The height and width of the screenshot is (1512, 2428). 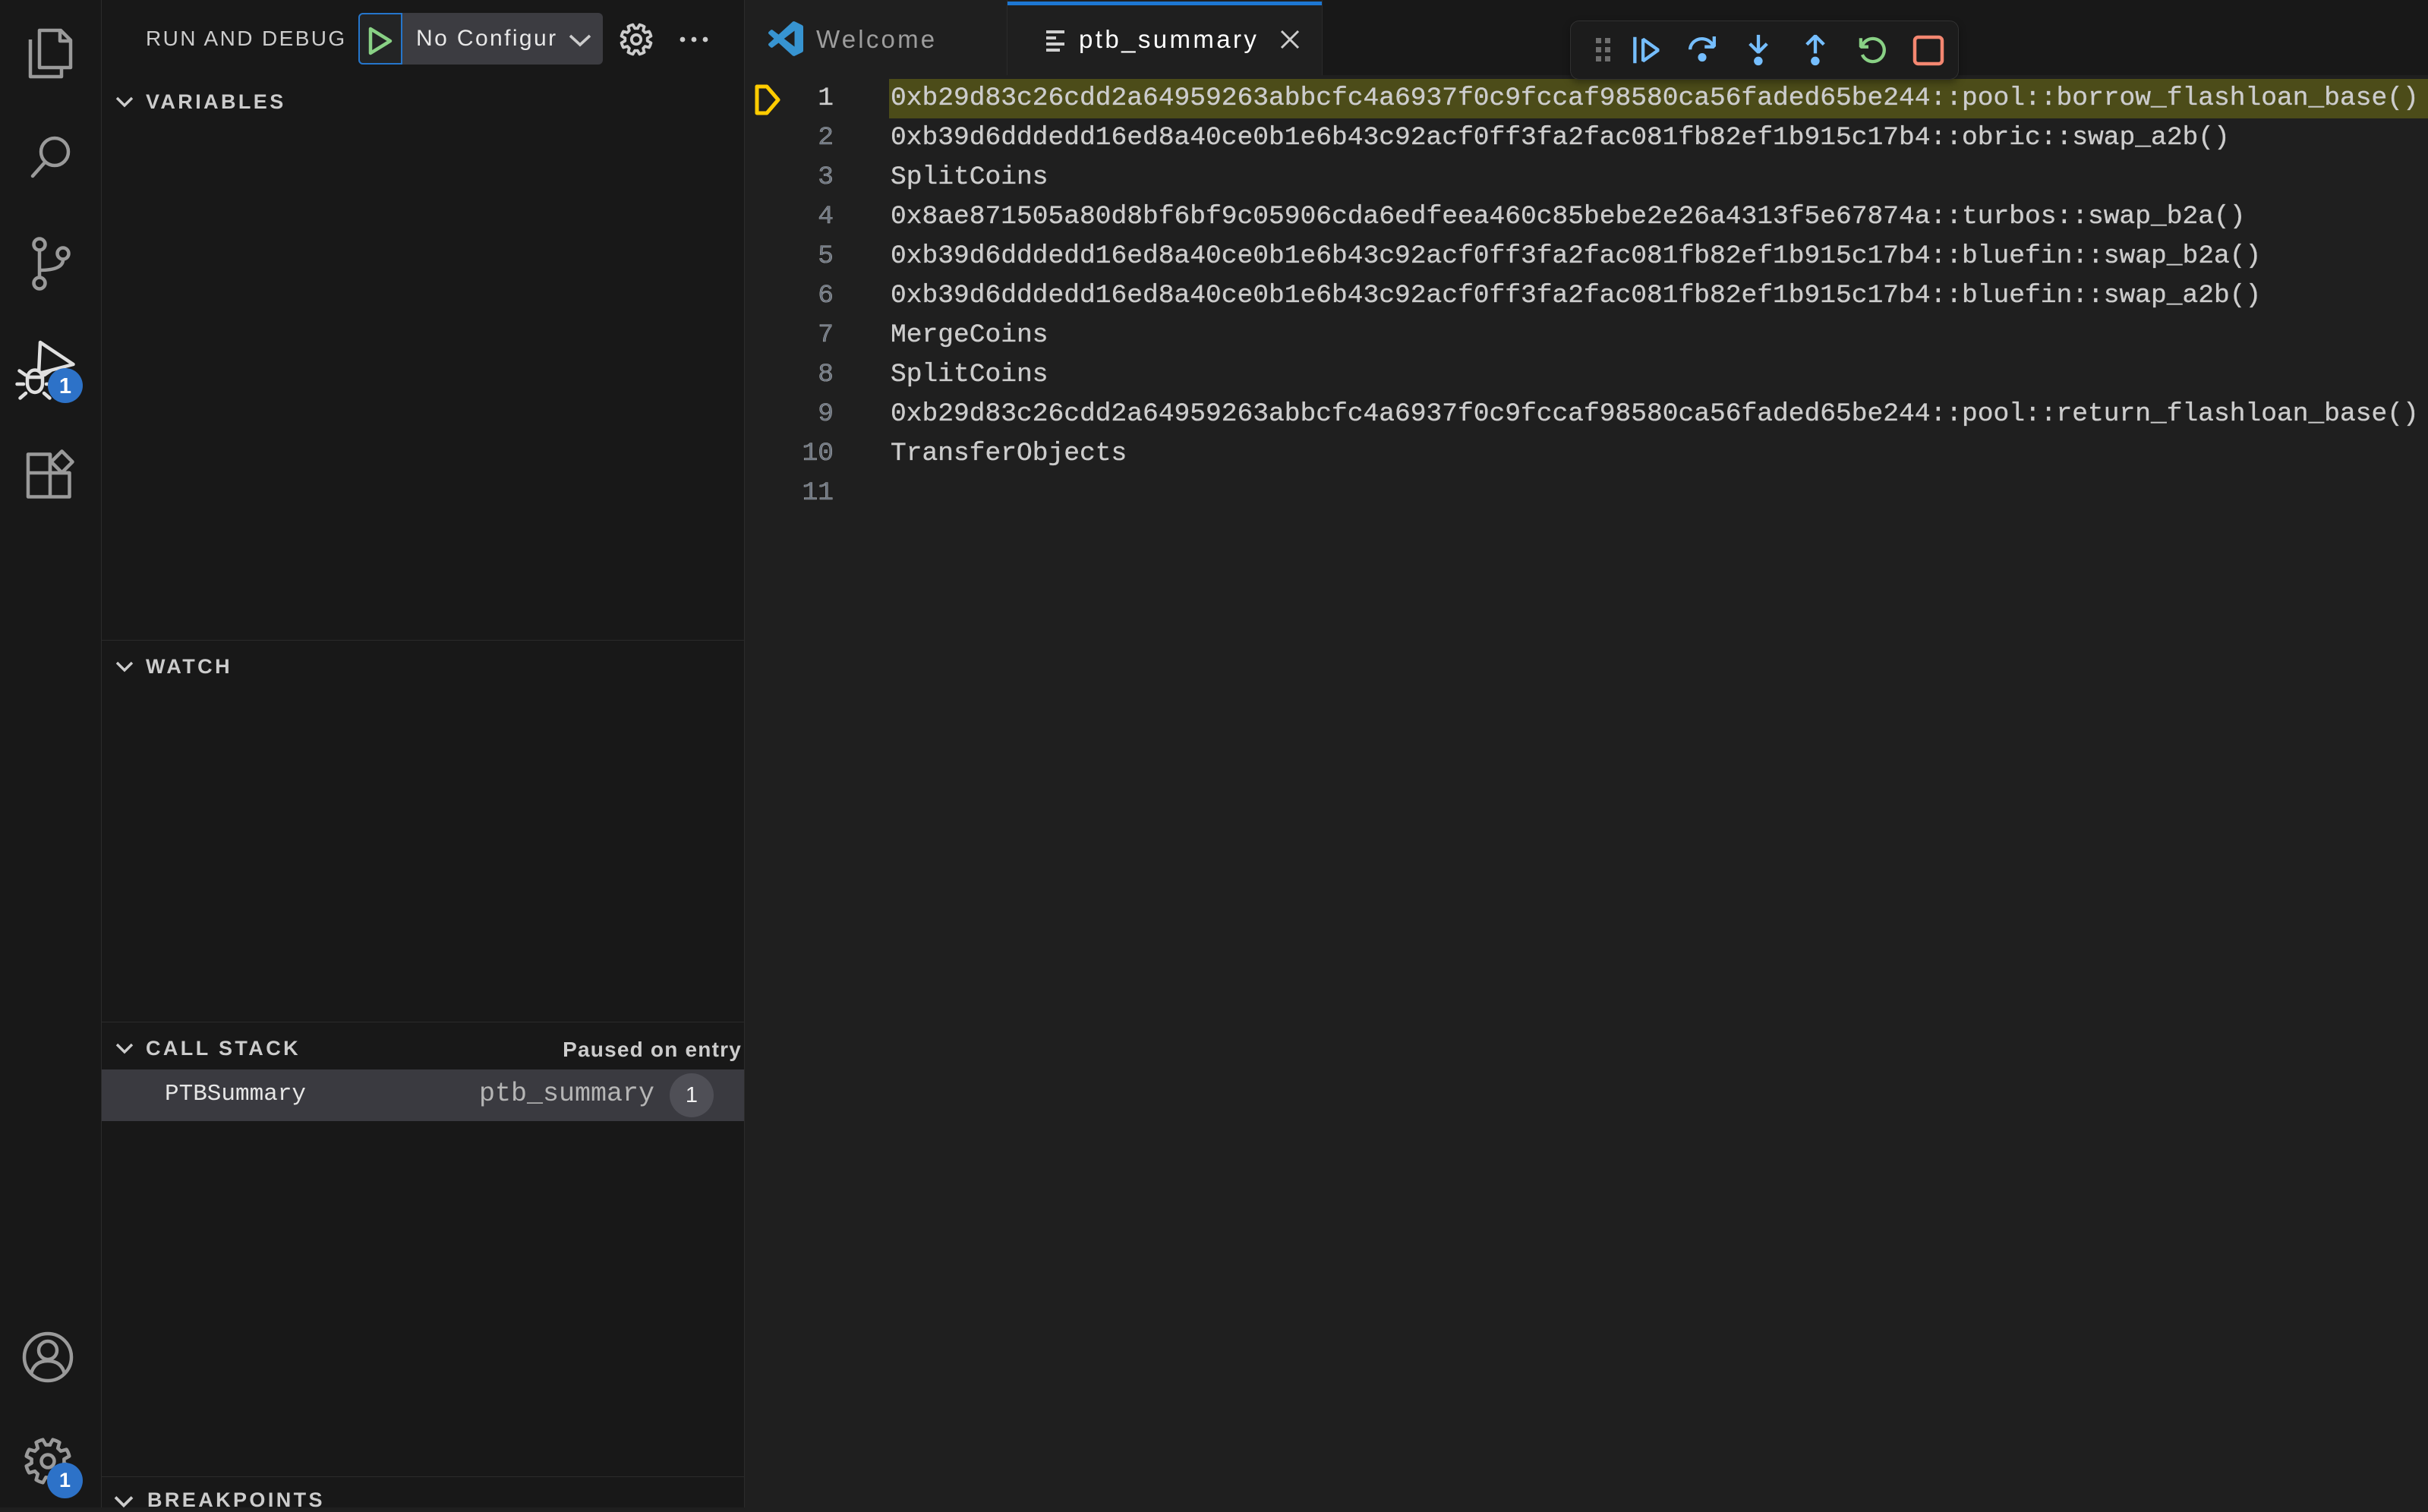 What do you see at coordinates (65, 386) in the screenshot?
I see `svg-text: 1` at bounding box center [65, 386].